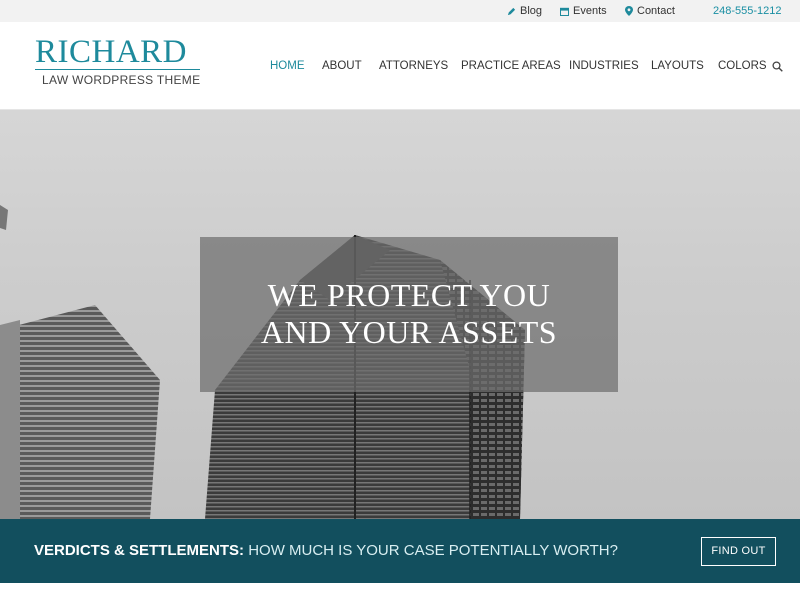 The image size is (800, 600). What do you see at coordinates (531, 11) in the screenshot?
I see `blog-link-label: Blog` at bounding box center [531, 11].